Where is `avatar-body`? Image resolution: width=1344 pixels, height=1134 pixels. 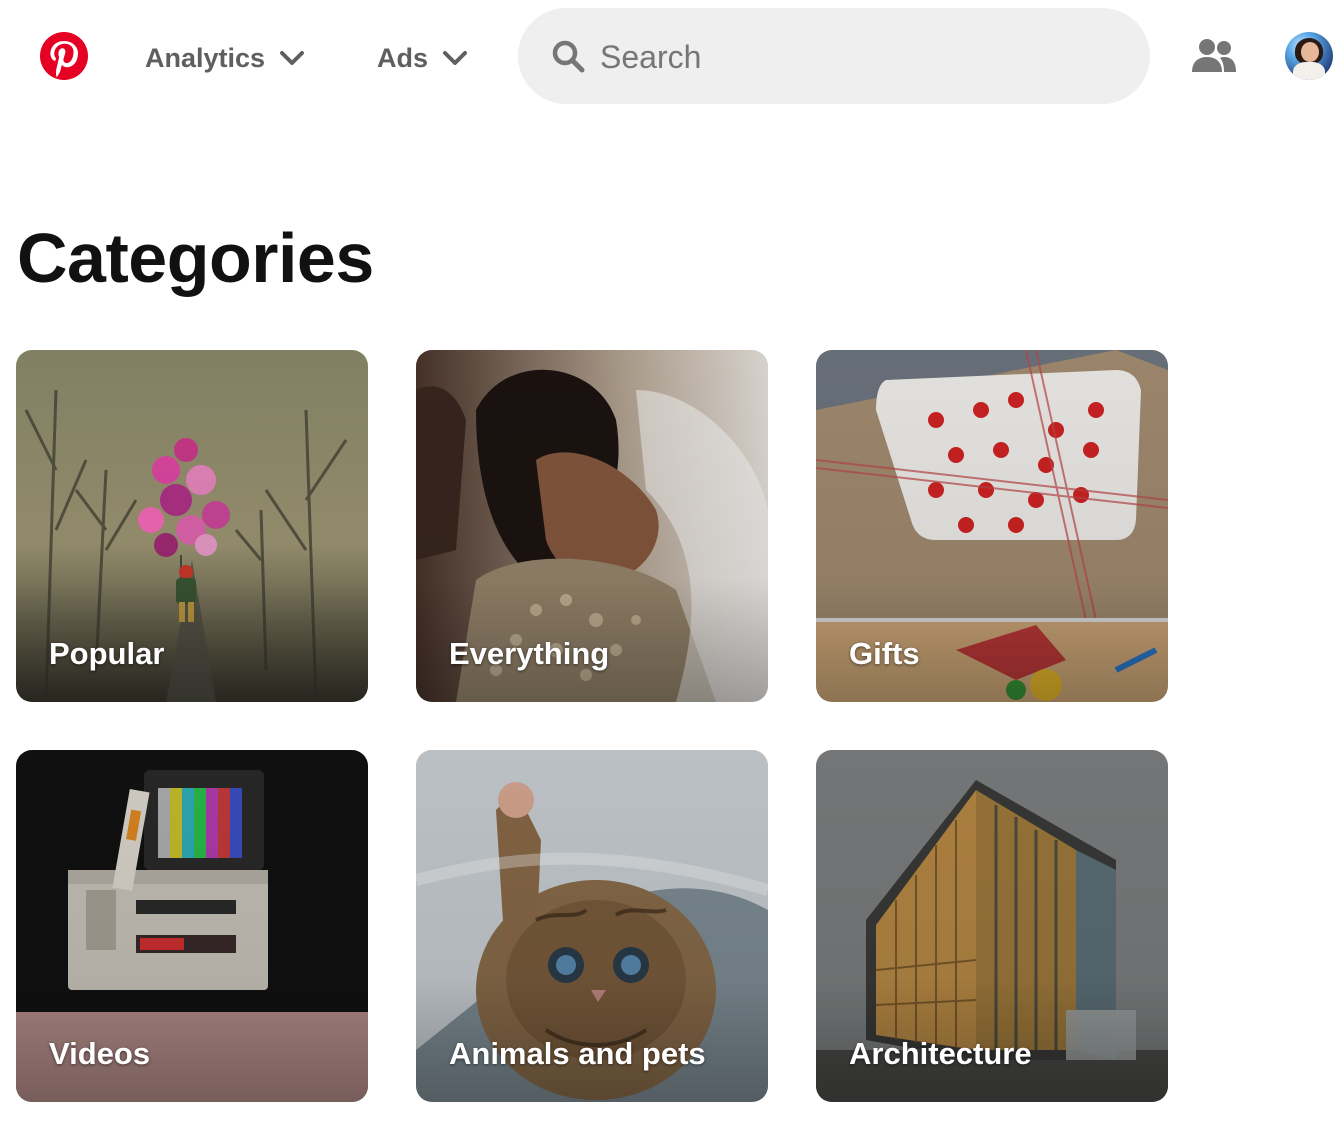
avatar-body is located at coordinates (1309, 71).